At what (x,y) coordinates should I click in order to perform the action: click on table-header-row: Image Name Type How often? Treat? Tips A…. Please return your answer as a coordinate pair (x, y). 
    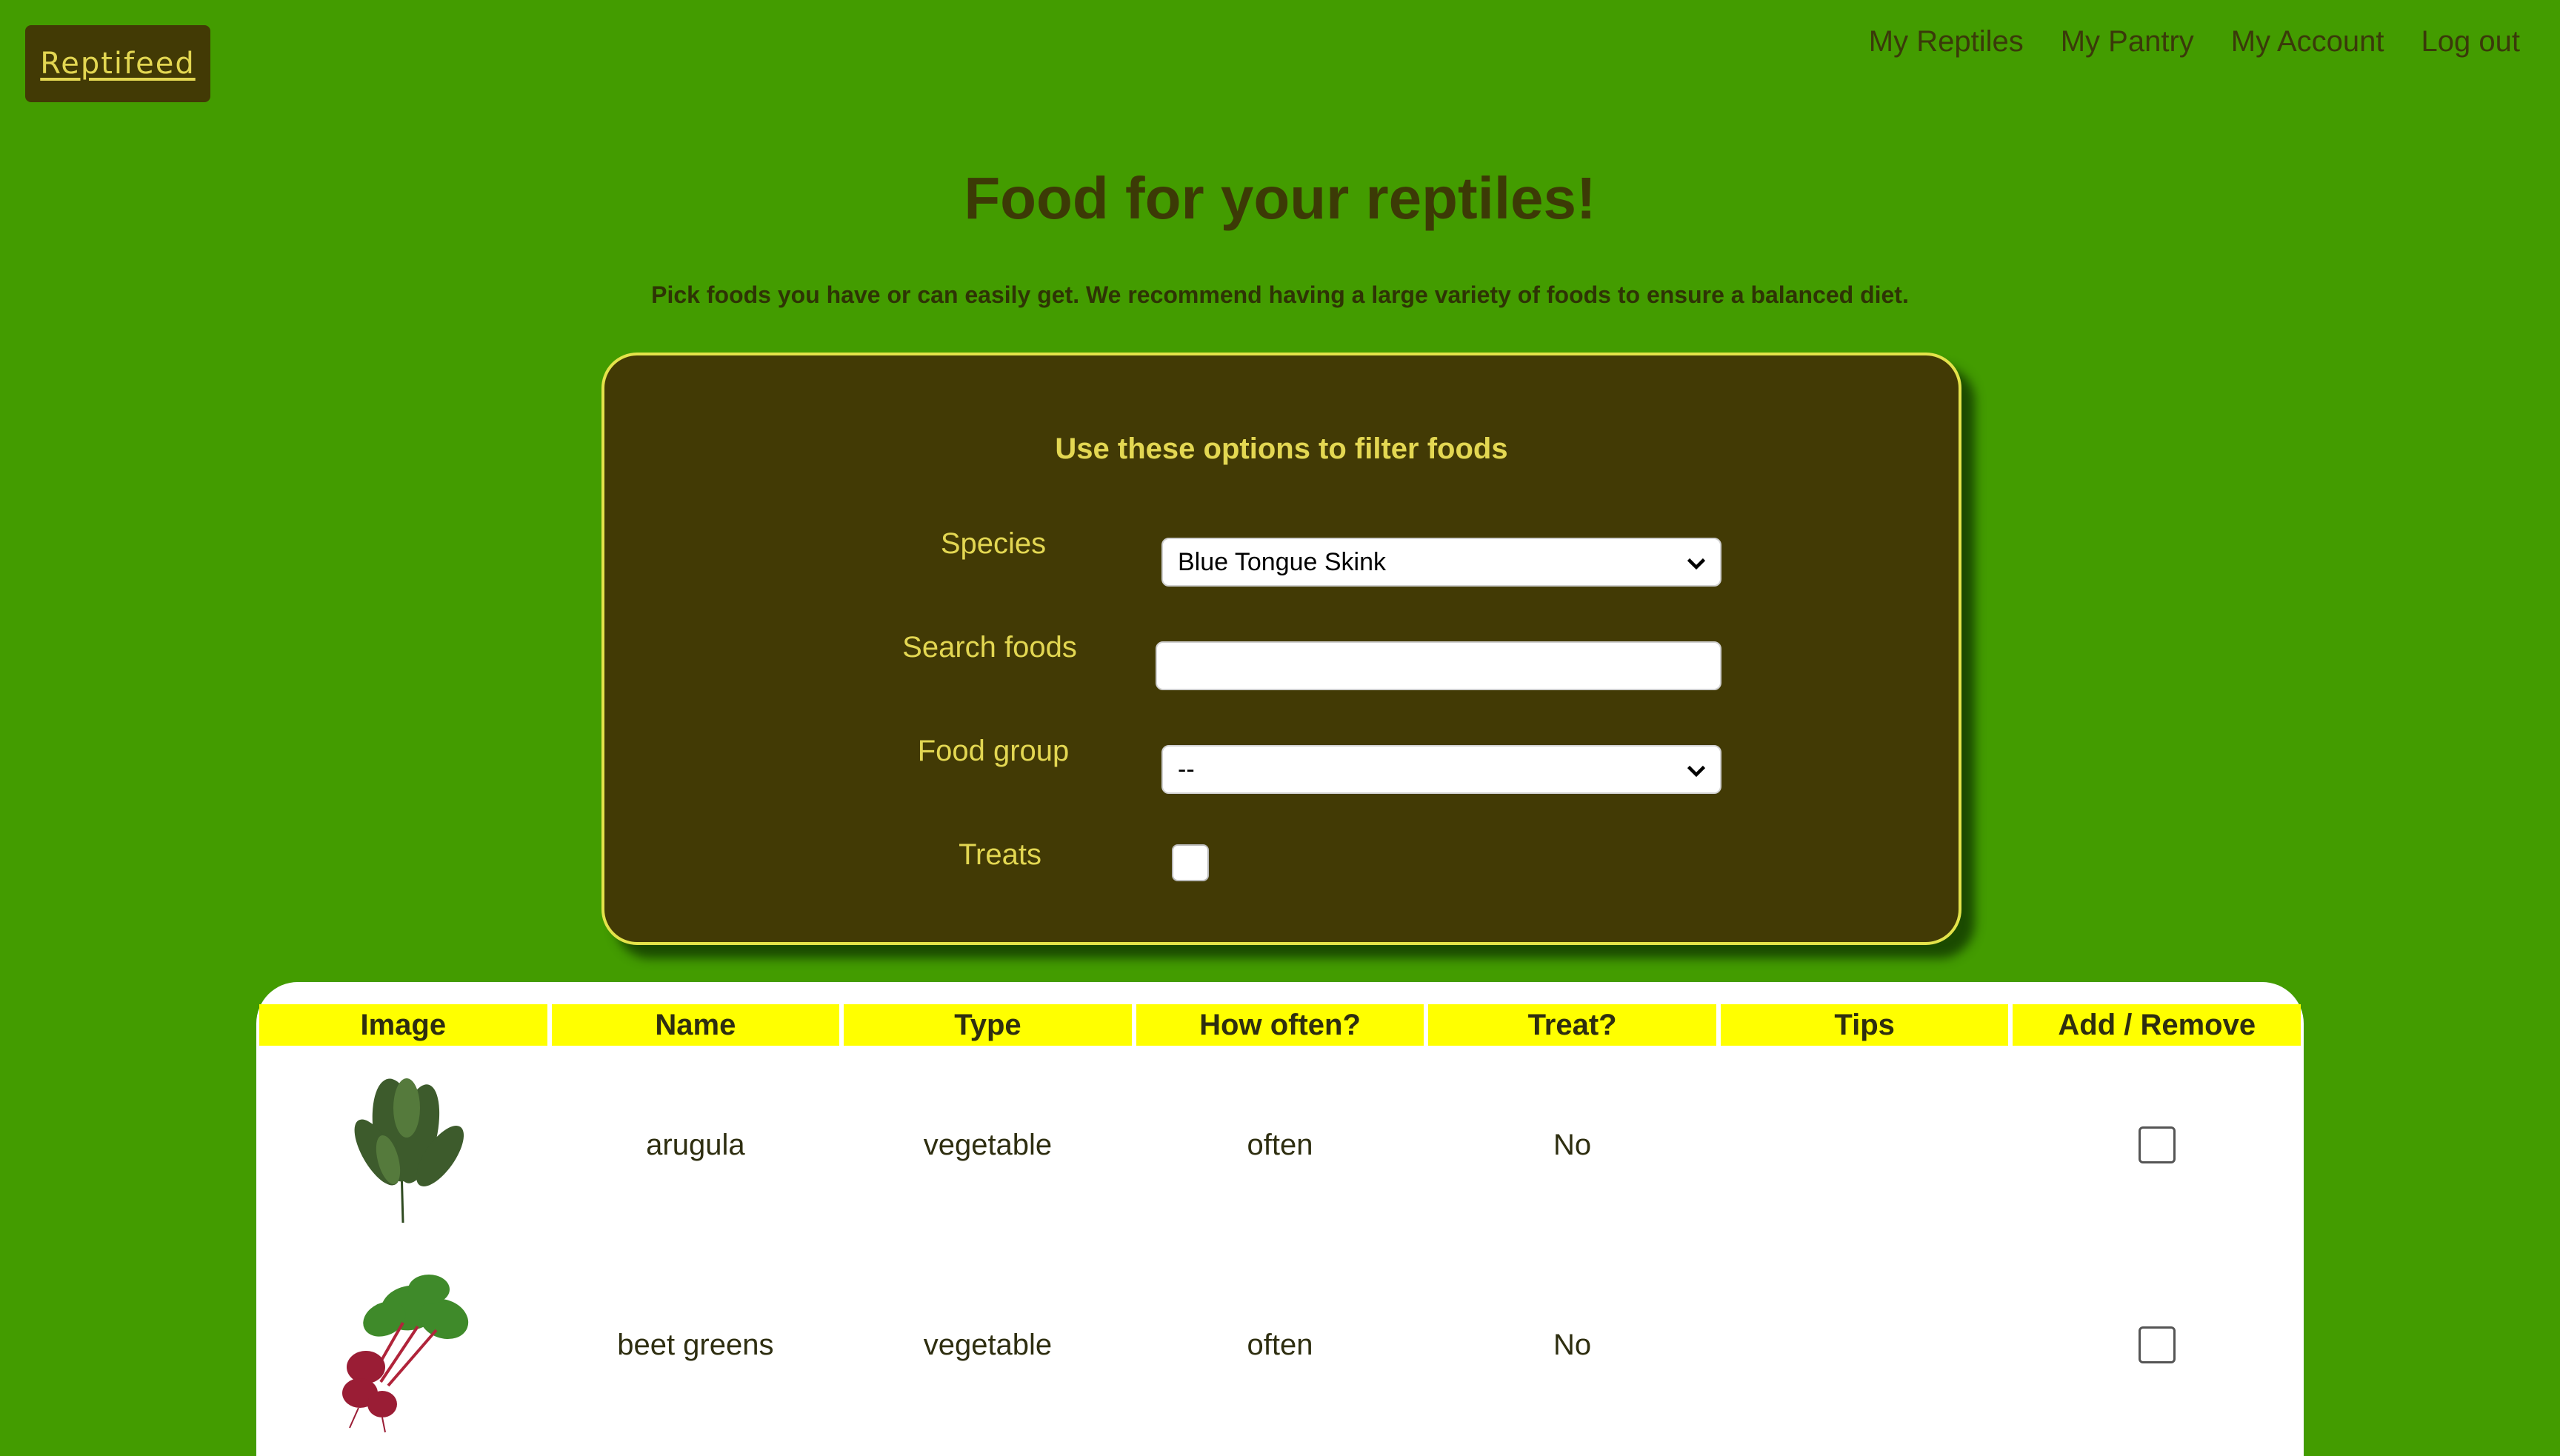
    Looking at the image, I should click on (1280, 1025).